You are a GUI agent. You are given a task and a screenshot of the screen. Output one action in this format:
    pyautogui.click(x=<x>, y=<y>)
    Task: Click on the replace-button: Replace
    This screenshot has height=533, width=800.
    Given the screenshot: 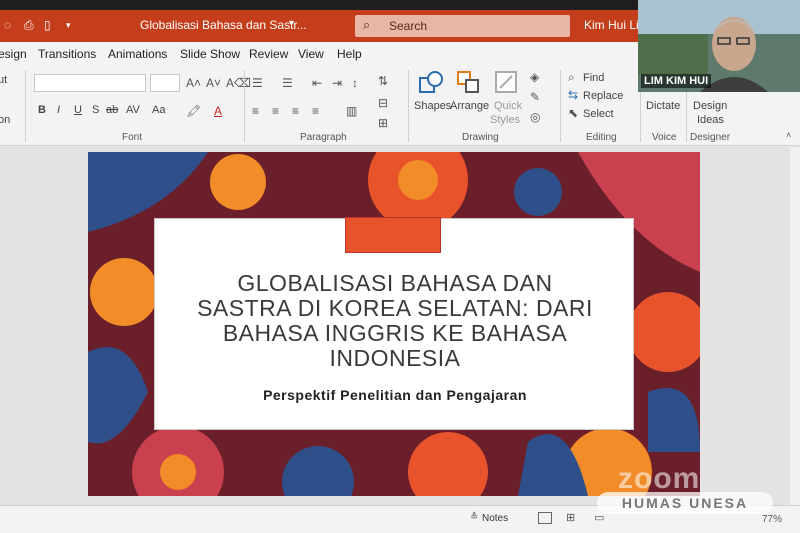 What is the action you would take?
    pyautogui.click(x=603, y=96)
    